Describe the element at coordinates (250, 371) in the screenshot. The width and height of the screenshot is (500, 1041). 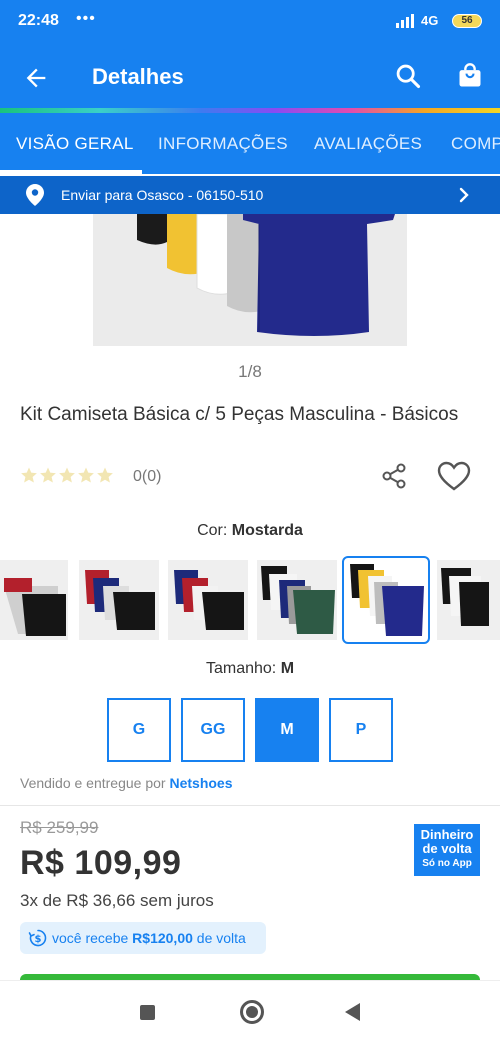
I see `image-counter: 1/8` at that location.